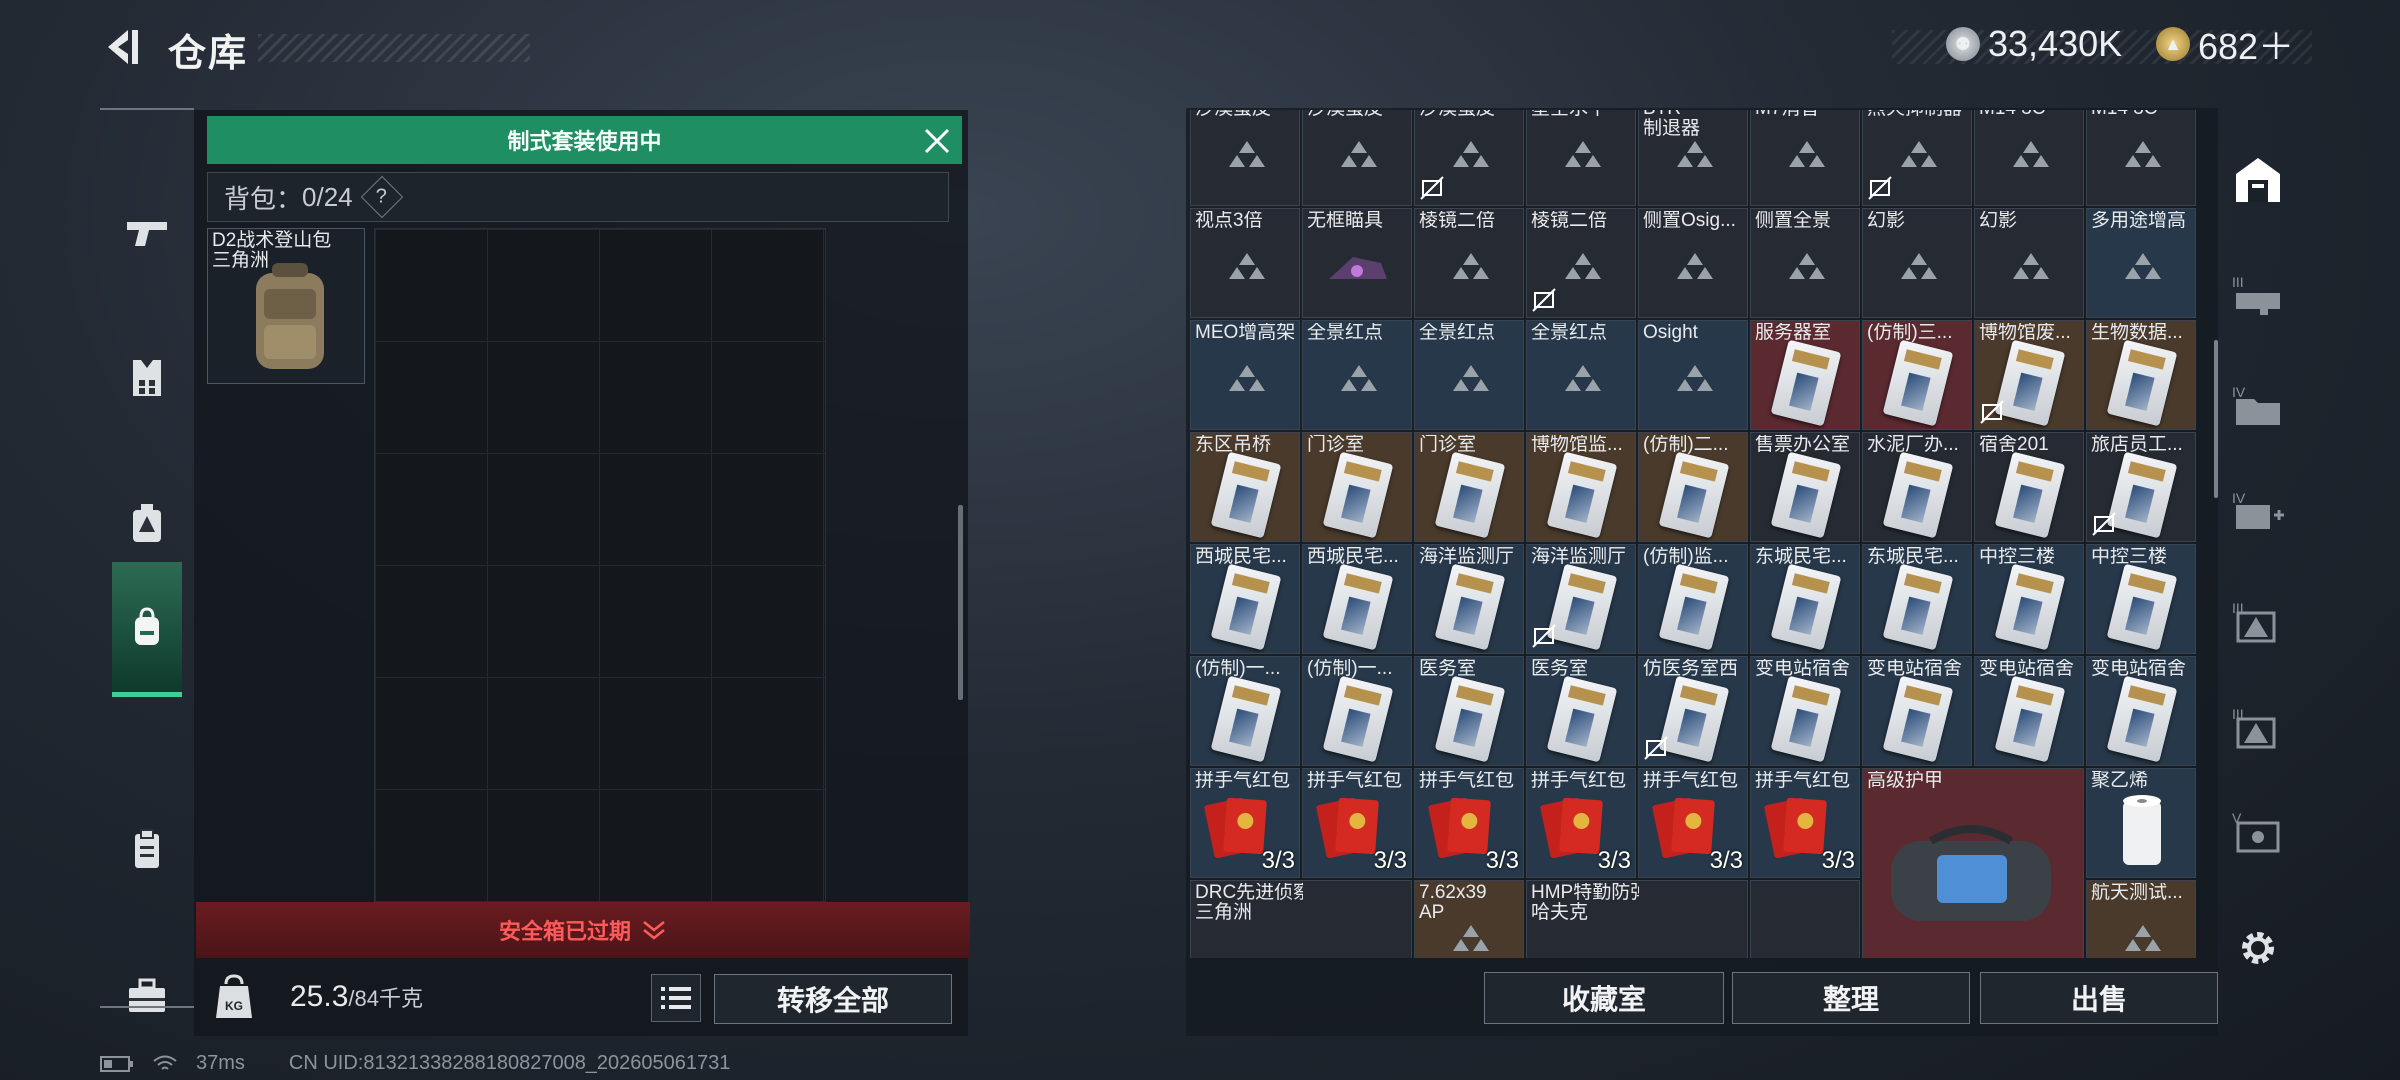 This screenshot has height=1080, width=2400. Describe the element at coordinates (1569, 221) in the screenshot. I see `stash-item-name: 棱镜二倍` at that location.